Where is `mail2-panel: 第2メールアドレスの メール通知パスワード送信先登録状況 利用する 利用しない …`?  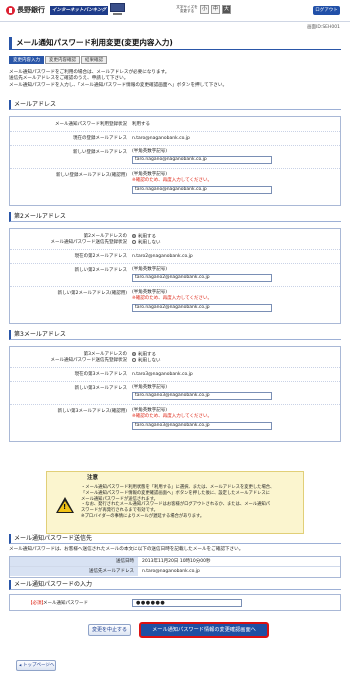 mail2-panel: 第2メールアドレスの メール通知パスワード送信先登録状況 利用する 利用しない … is located at coordinates (175, 276).